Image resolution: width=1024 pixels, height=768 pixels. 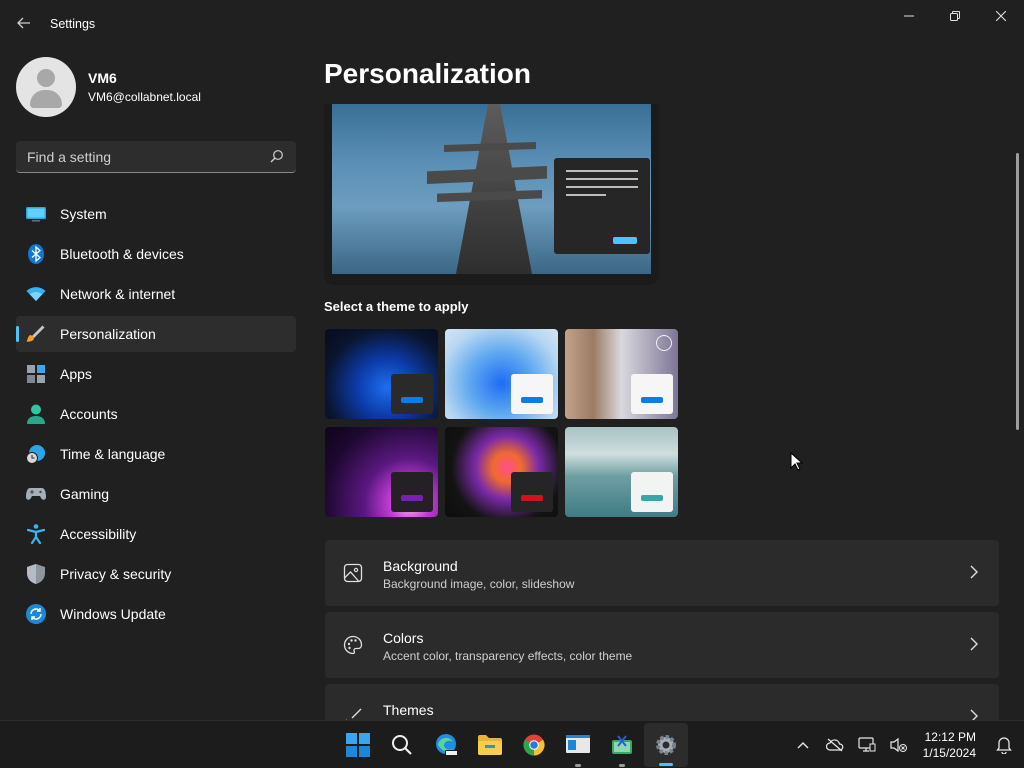 What do you see at coordinates (381, 472) in the screenshot?
I see `theme-card-glow` at bounding box center [381, 472].